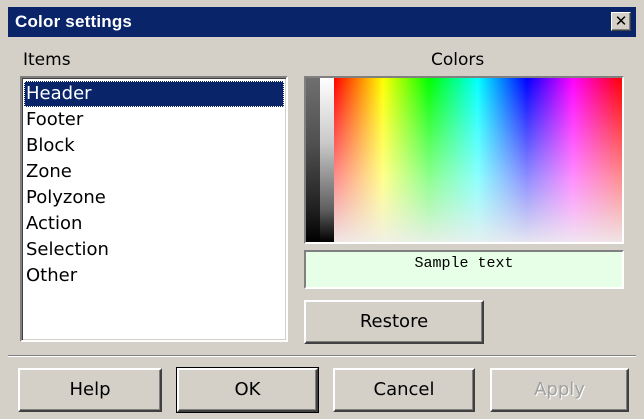 Image resolution: width=644 pixels, height=419 pixels. What do you see at coordinates (90, 390) in the screenshot?
I see `help-button: Help` at bounding box center [90, 390].